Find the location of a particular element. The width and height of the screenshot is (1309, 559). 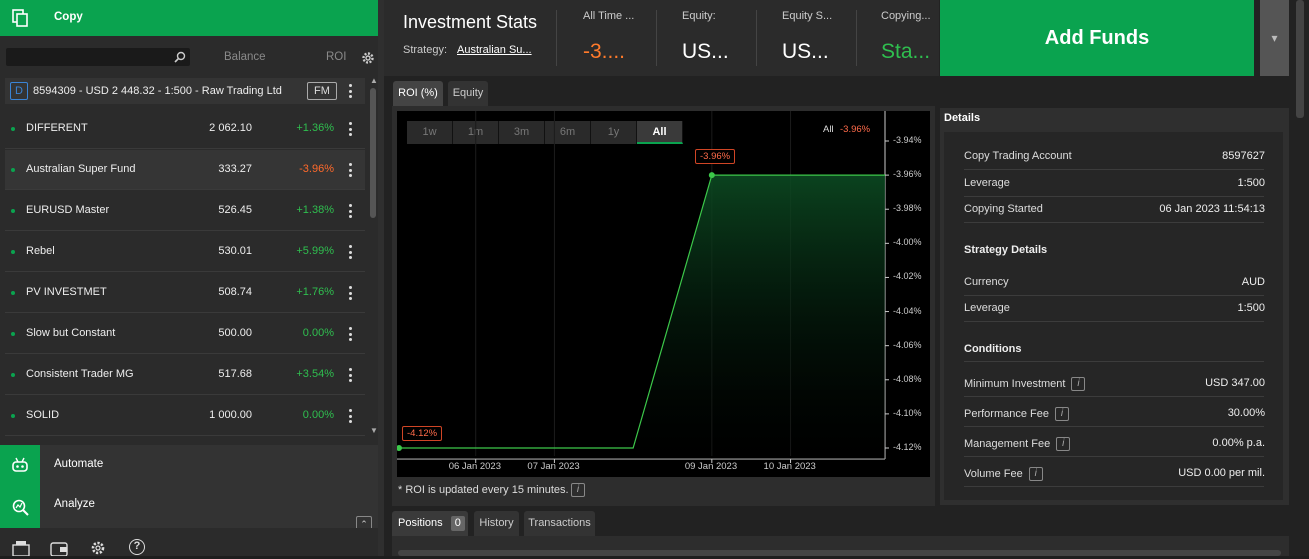

detail-key: Performance Fee i is located at coordinates (1016, 414).